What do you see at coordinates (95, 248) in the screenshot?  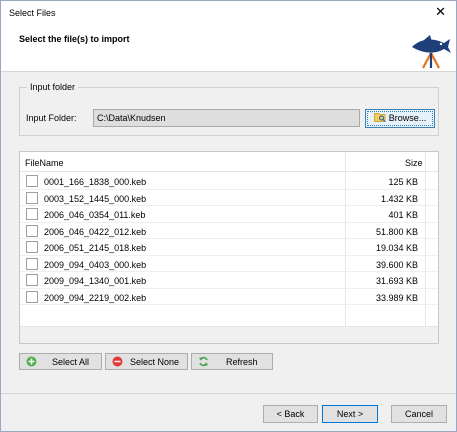 I see `file-name: 2006_051_2145_018.keb` at bounding box center [95, 248].